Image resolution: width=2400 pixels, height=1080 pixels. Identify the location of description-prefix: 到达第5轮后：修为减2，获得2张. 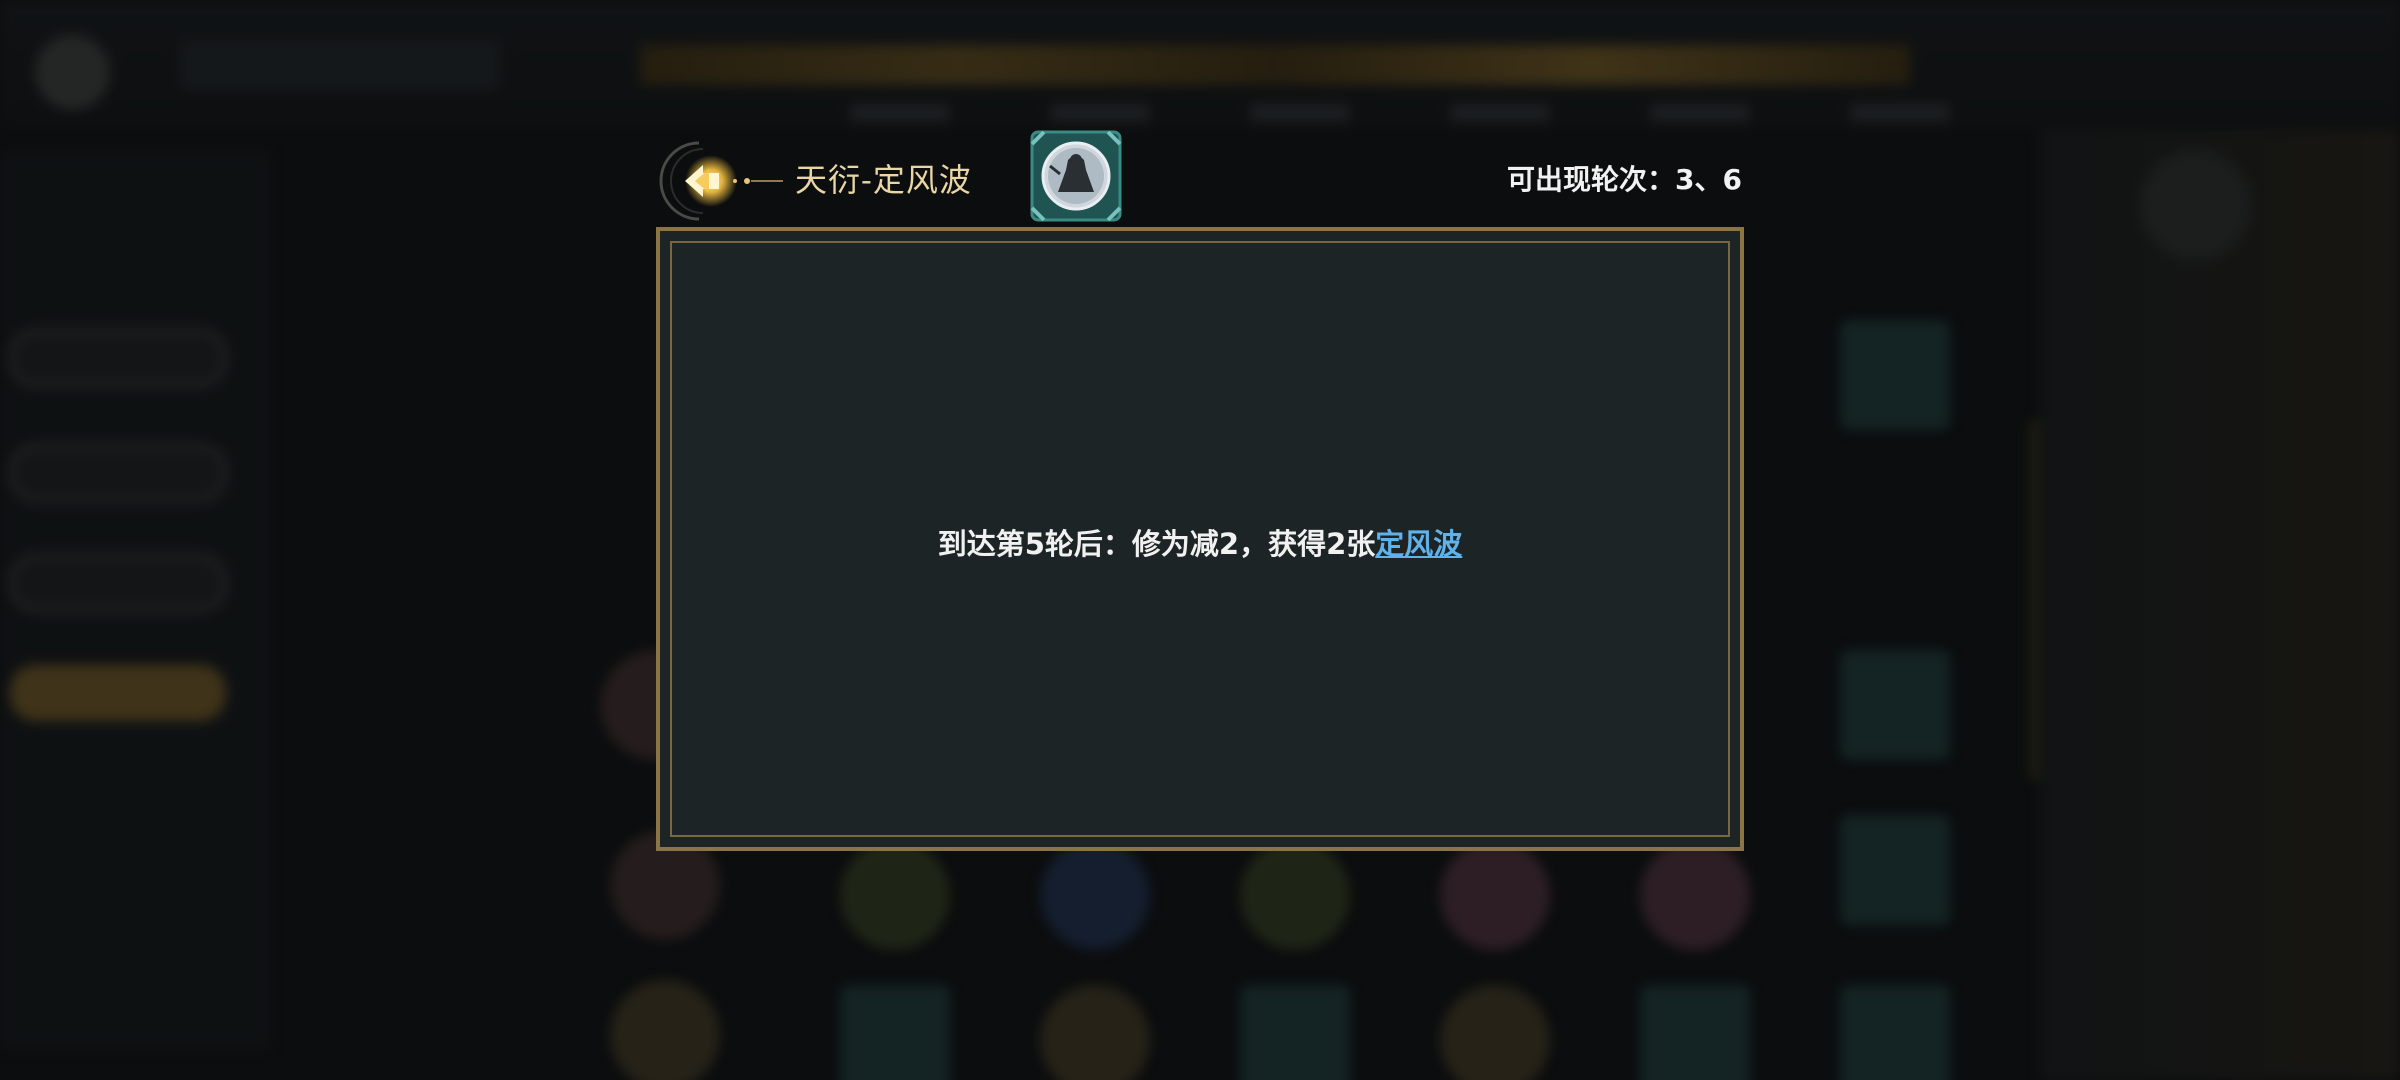
(1156, 544).